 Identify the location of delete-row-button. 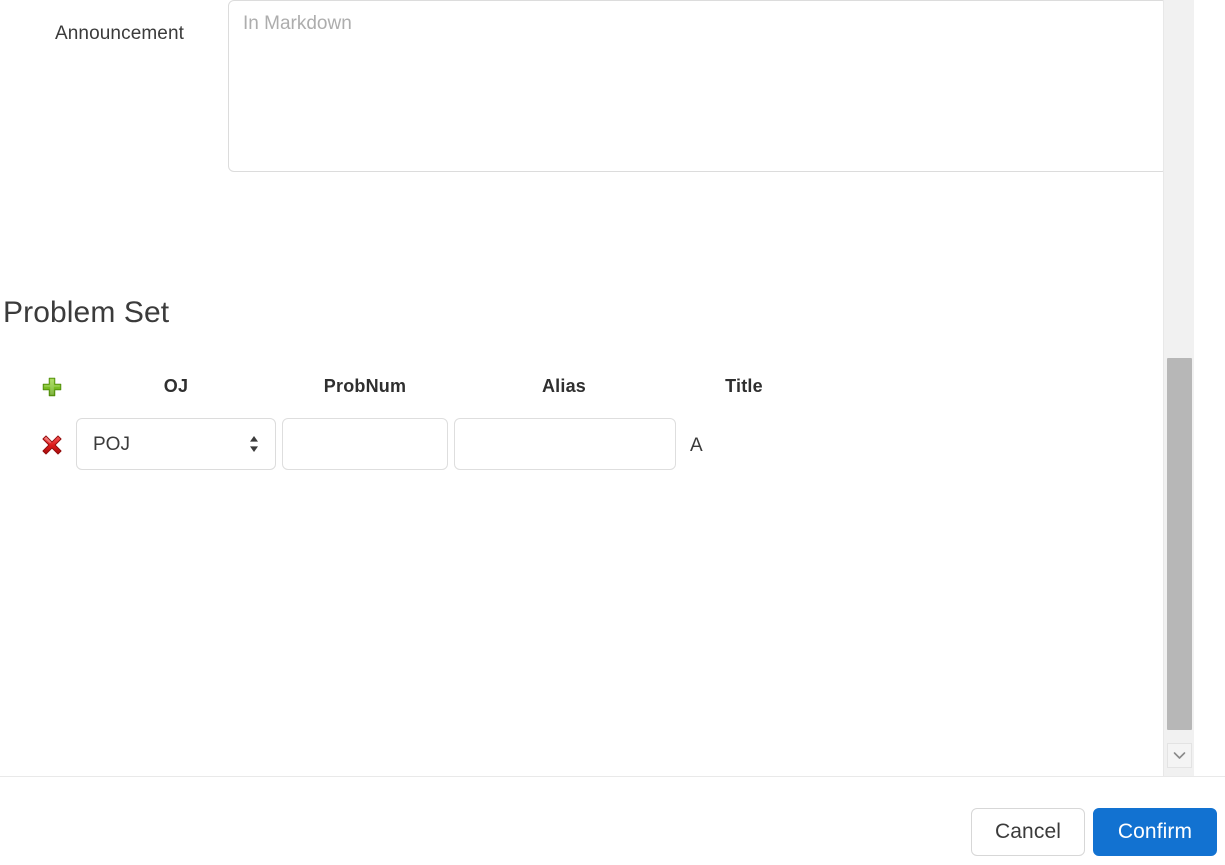
(52, 445).